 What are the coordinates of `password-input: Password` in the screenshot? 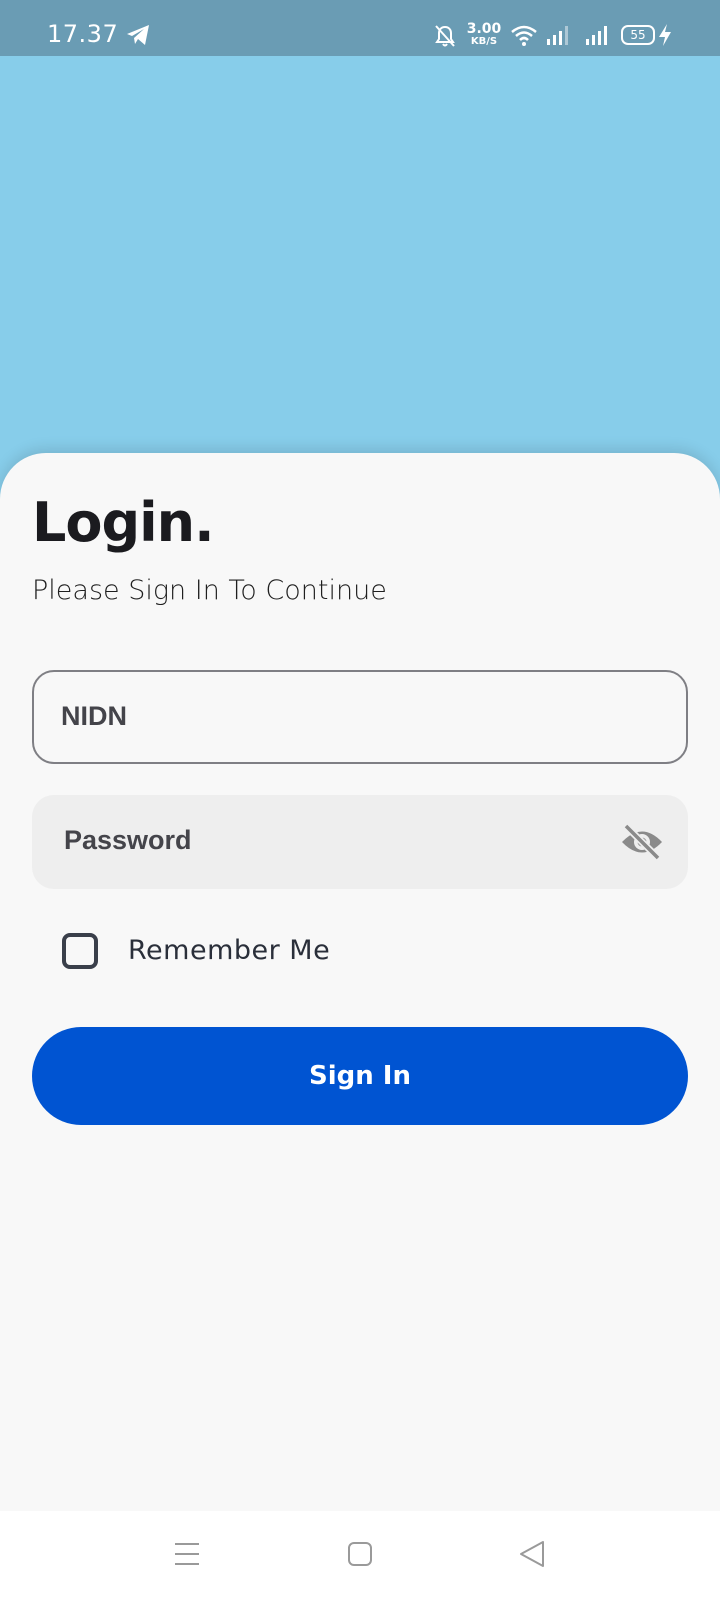 It's located at (360, 842).